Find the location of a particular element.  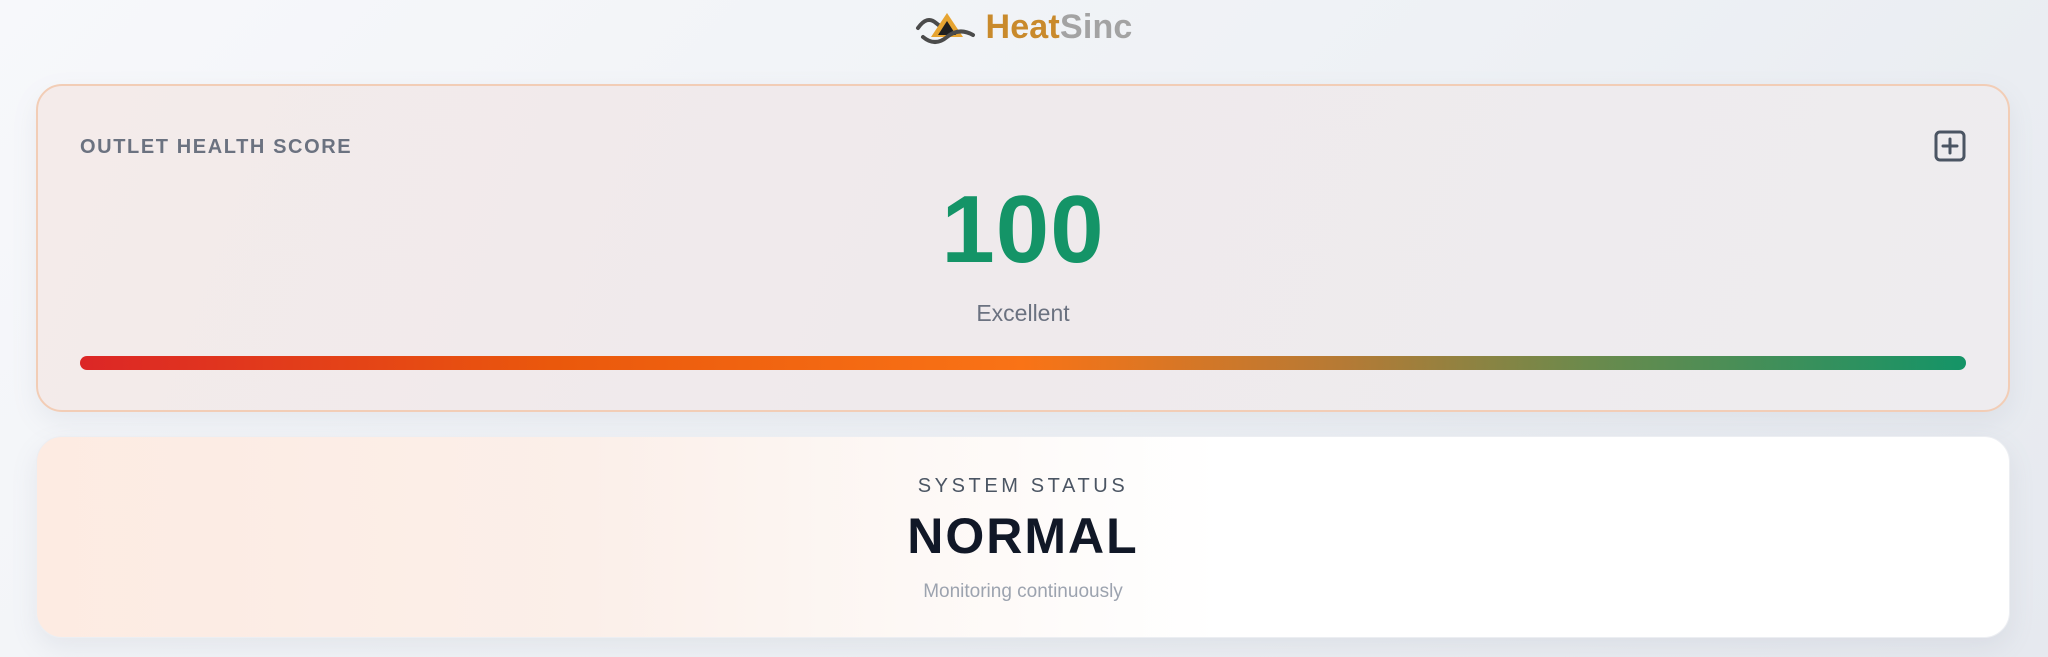

brand-header: HeatSinc is located at coordinates (1024, 27).